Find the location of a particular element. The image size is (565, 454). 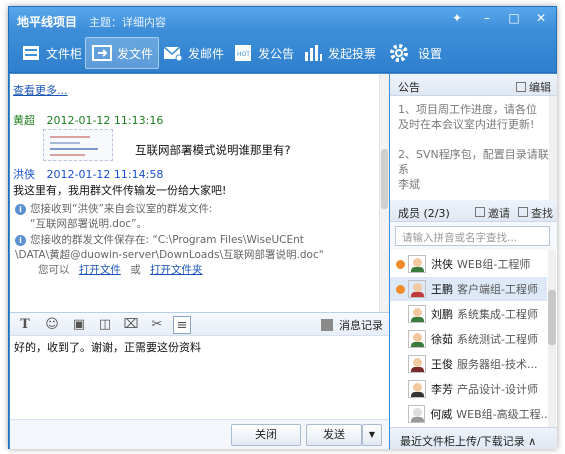

find-icon is located at coordinates (523, 212).